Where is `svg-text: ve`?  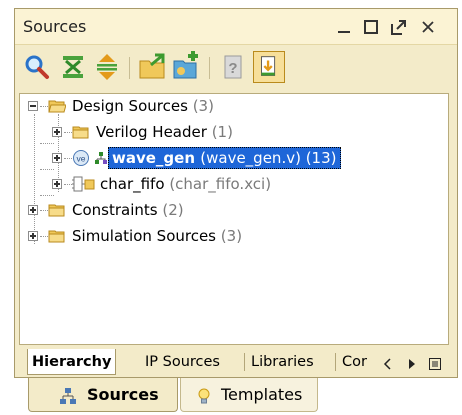 svg-text: ve is located at coordinates (81, 159).